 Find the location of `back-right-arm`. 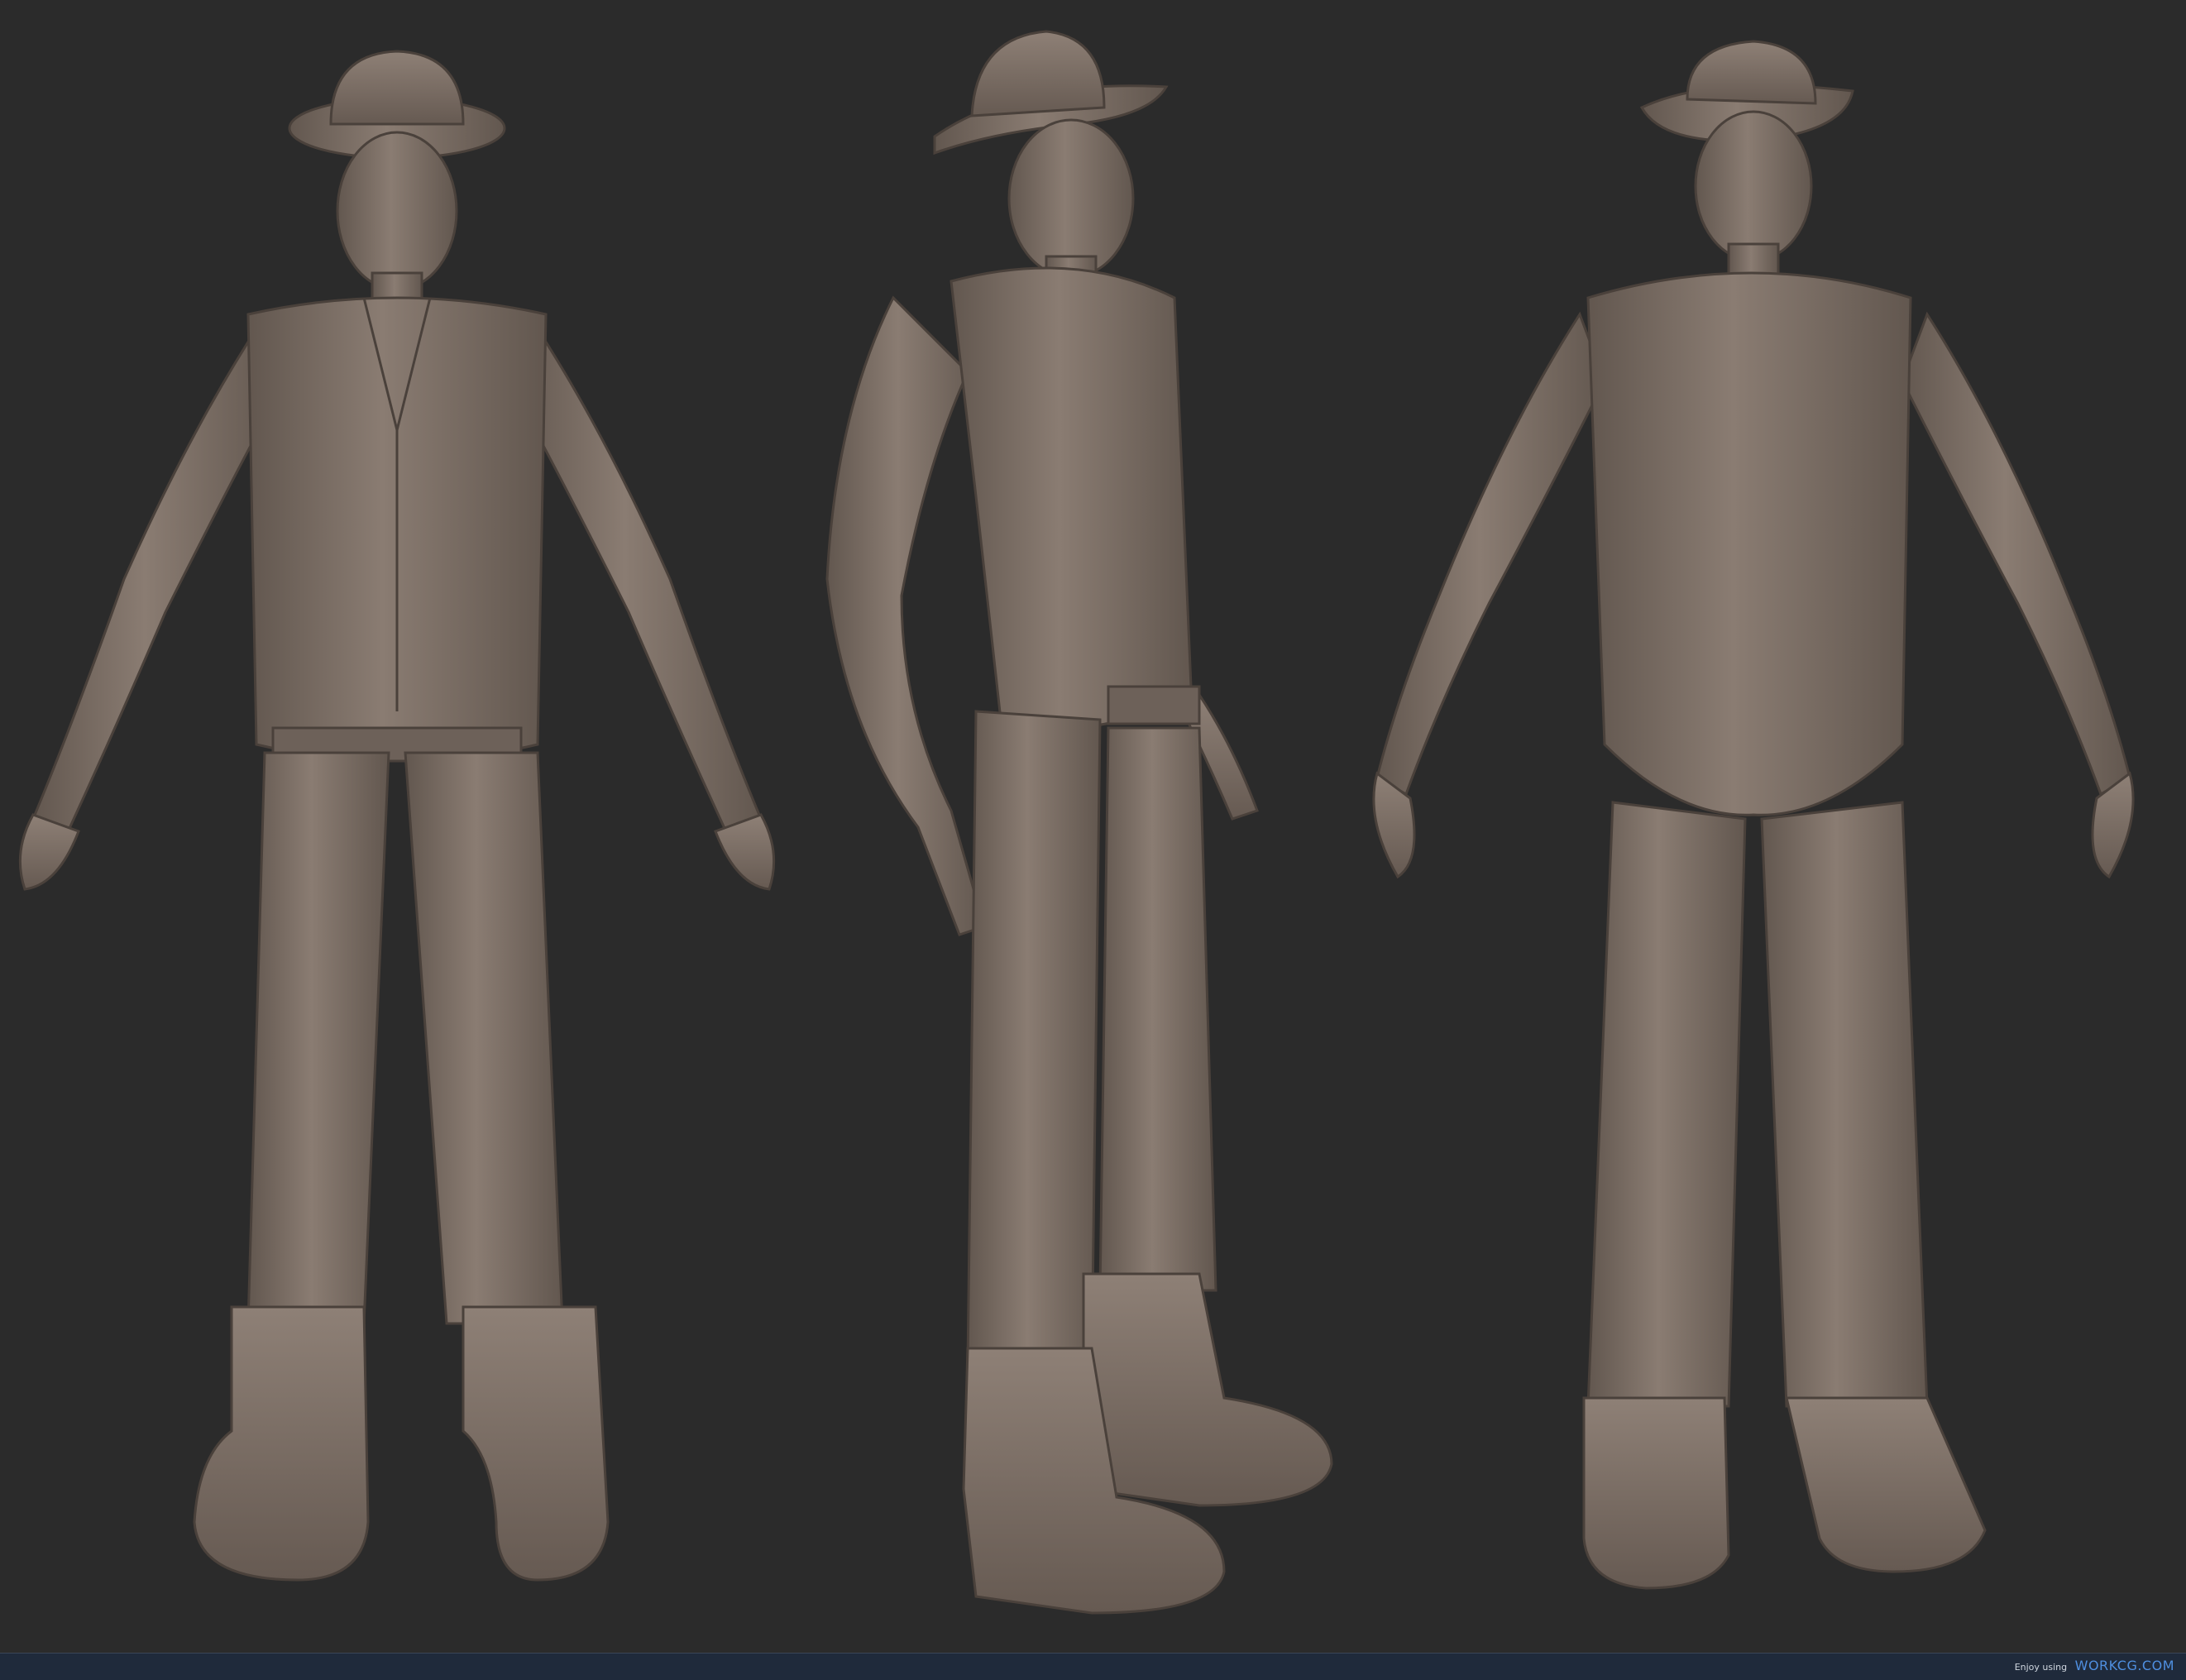

back-right-arm is located at coordinates (2016, 554).